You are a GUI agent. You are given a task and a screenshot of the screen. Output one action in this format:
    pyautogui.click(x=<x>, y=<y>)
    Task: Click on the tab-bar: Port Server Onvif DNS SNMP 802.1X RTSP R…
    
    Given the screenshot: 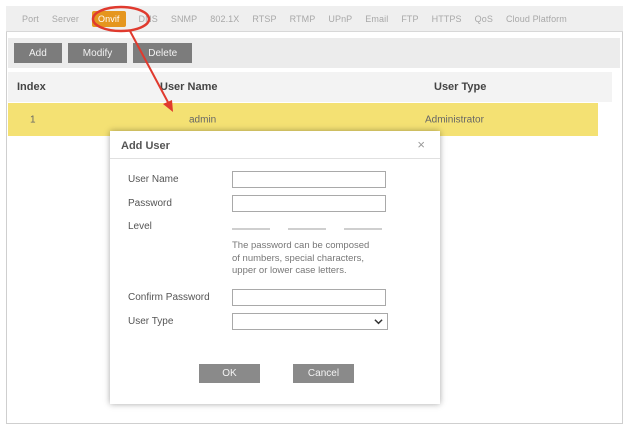 What is the action you would take?
    pyautogui.click(x=314, y=19)
    